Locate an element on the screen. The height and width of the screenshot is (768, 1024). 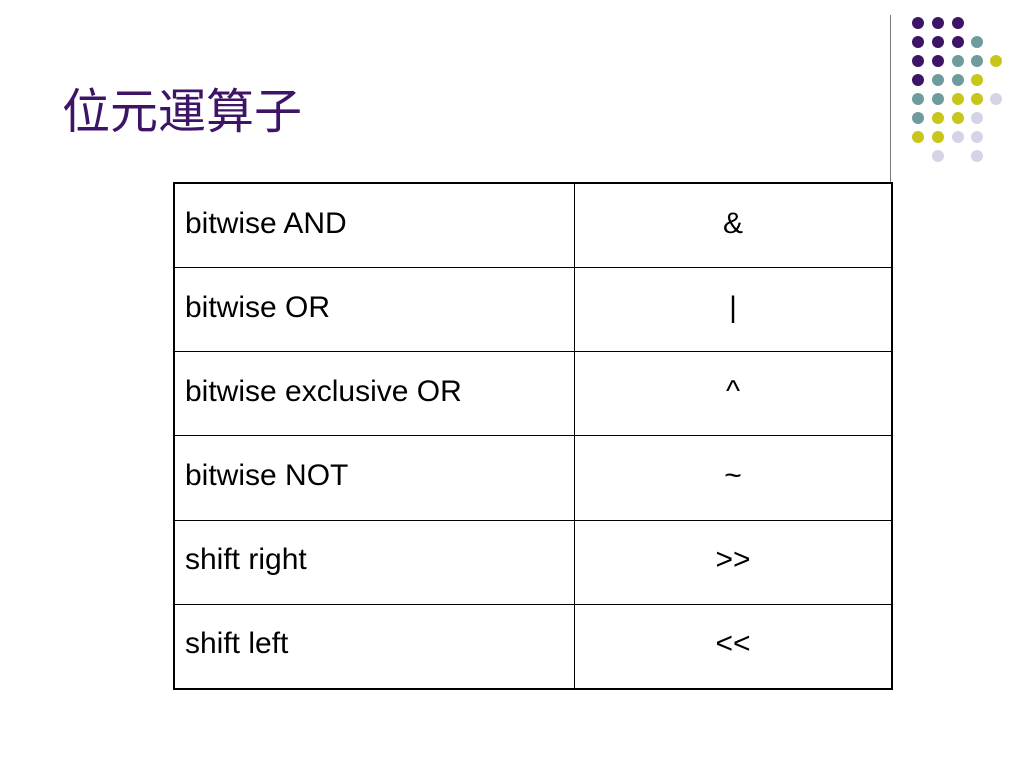
symbol-cell: | is located at coordinates (733, 310).